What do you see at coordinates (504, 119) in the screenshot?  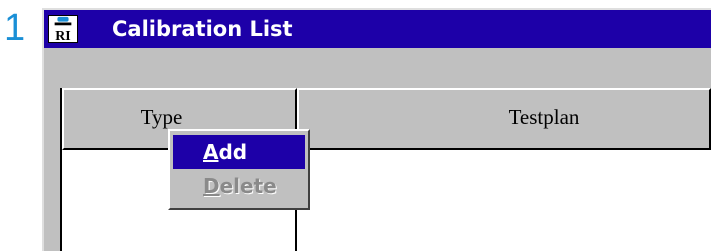 I see `column-header-testplan: Testplan` at bounding box center [504, 119].